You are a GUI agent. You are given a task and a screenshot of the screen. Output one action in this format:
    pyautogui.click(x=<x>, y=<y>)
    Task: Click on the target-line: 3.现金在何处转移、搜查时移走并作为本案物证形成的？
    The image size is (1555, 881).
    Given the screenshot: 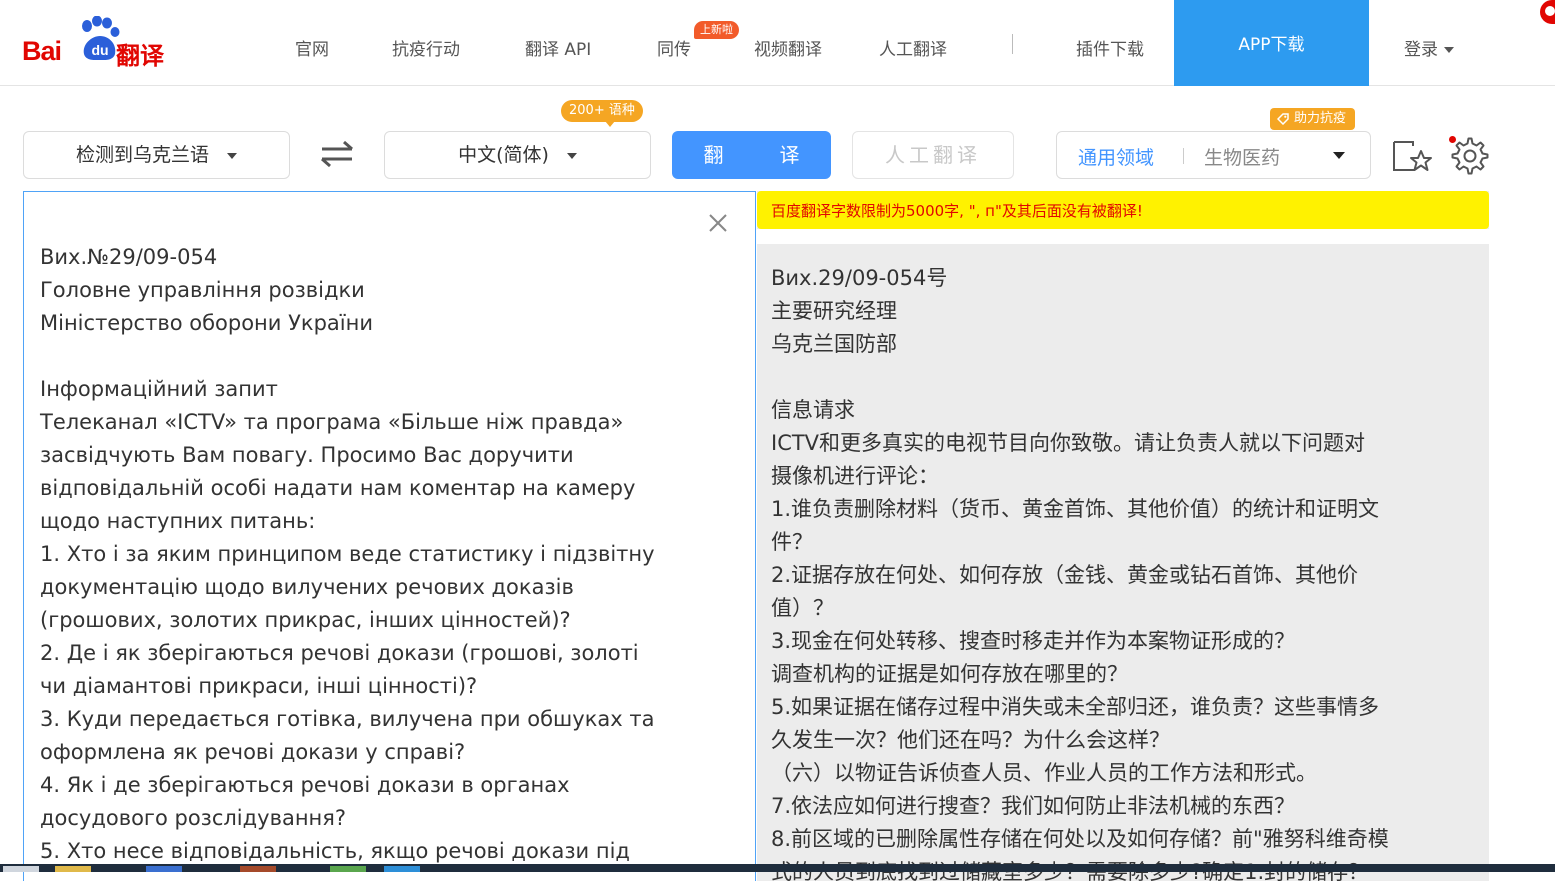 What is the action you would take?
    pyautogui.click(x=1033, y=641)
    